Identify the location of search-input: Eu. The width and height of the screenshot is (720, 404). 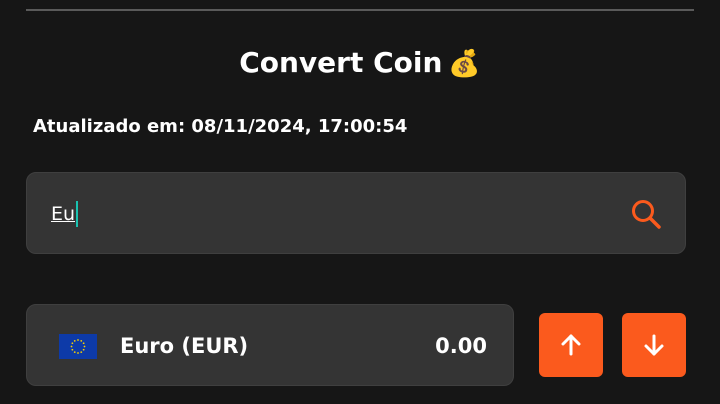
(65, 214).